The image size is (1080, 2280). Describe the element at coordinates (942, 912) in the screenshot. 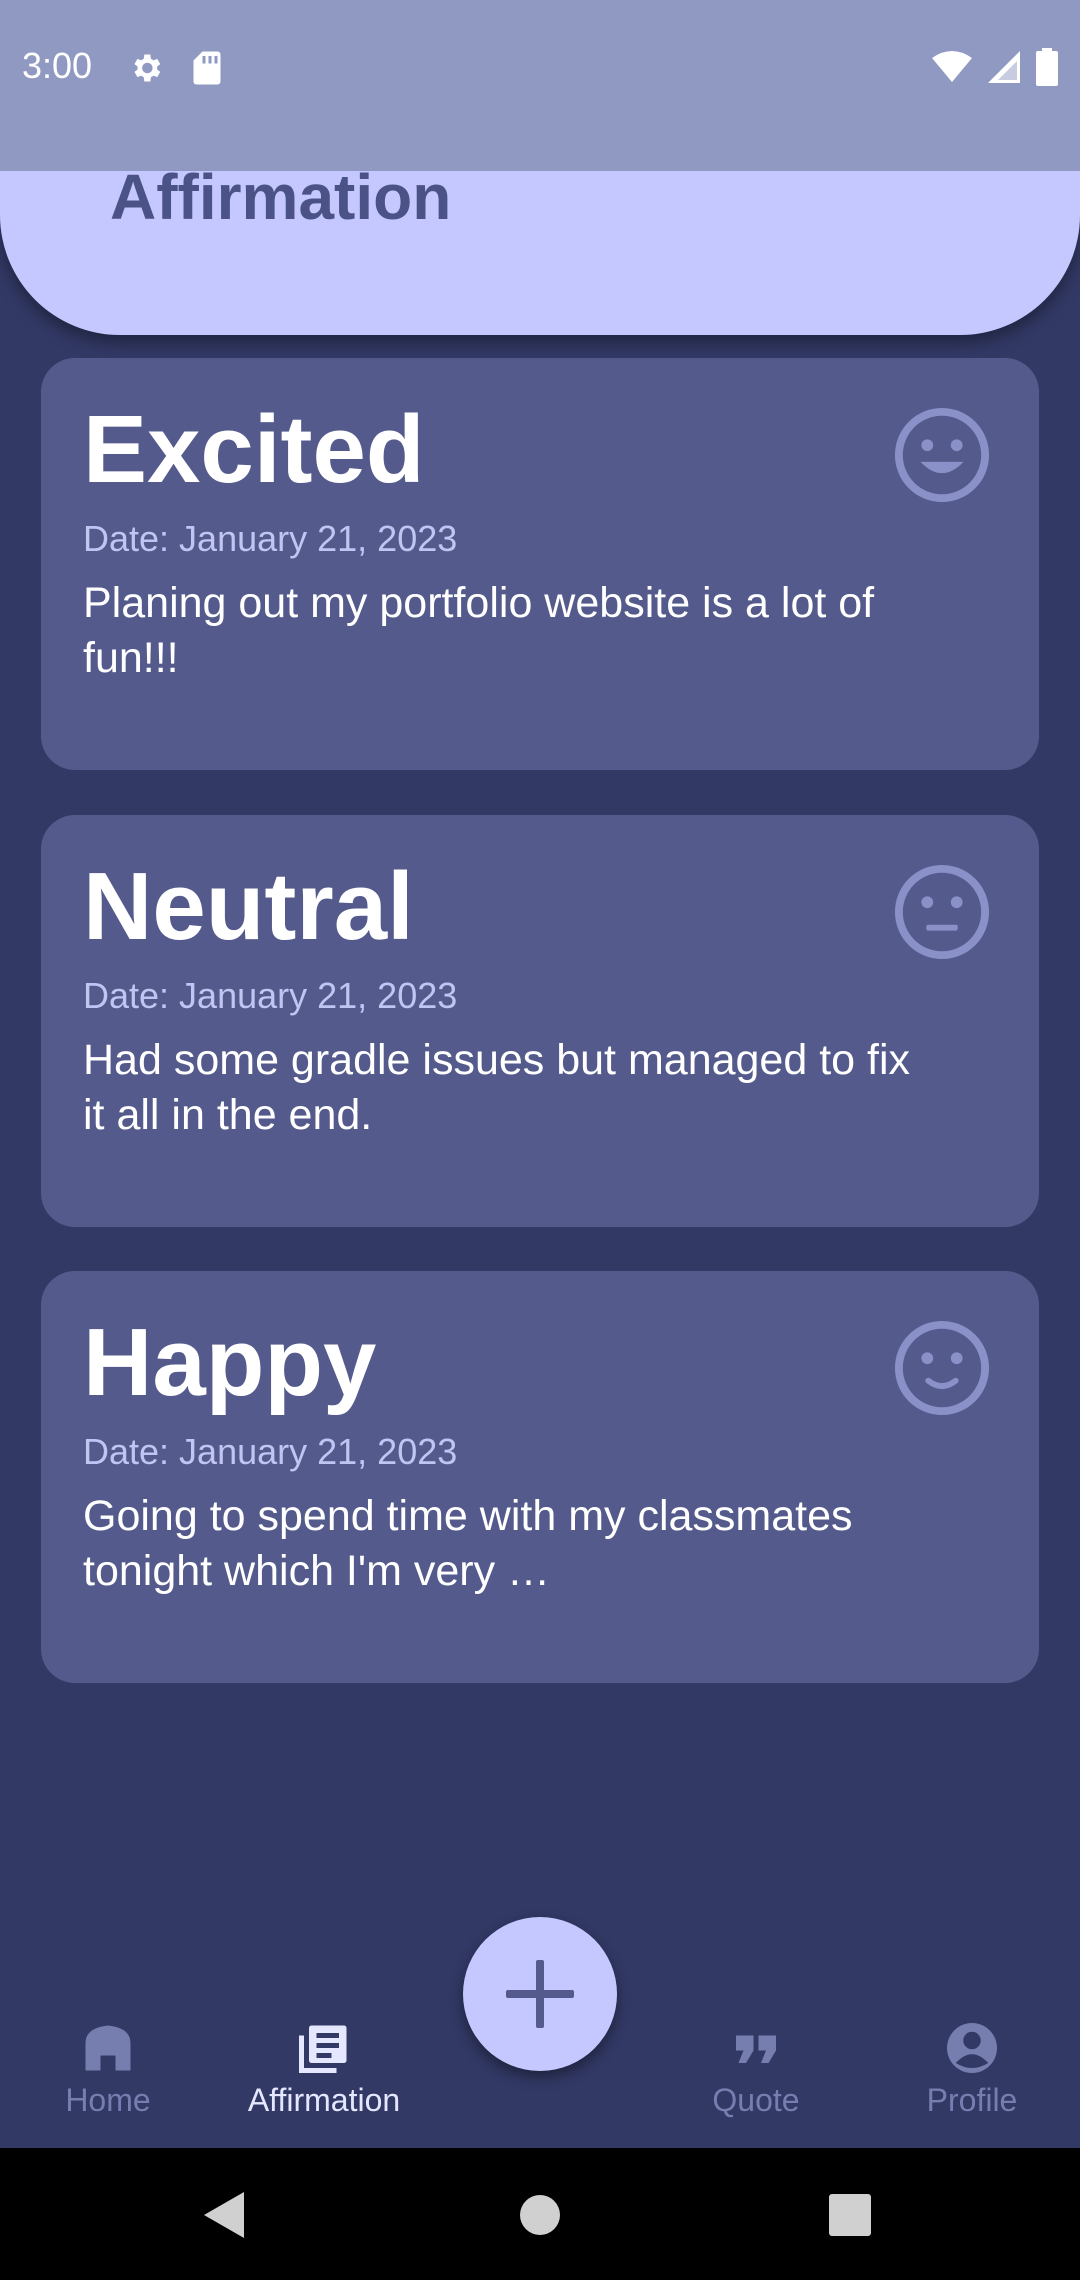

I see `neutral-face-icon` at that location.